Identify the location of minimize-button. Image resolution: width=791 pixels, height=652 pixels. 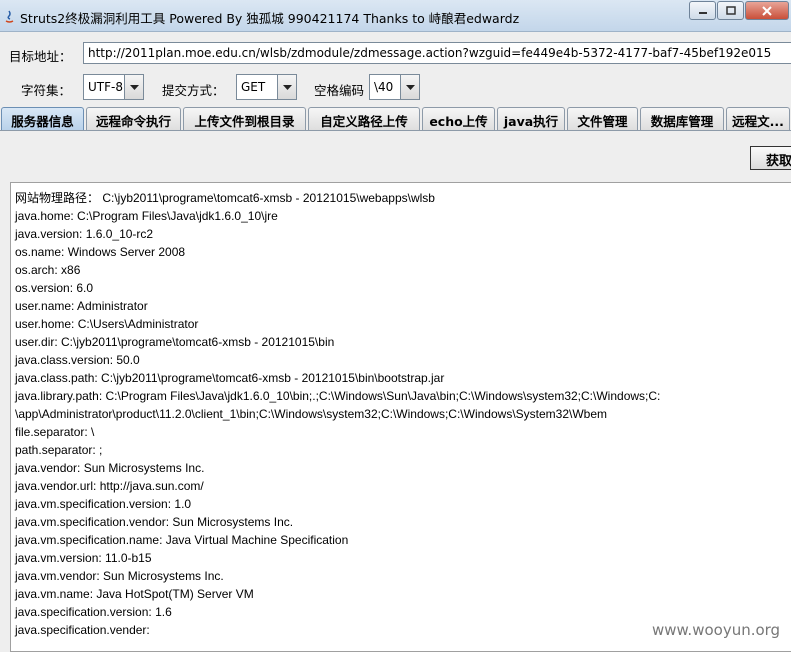
(702, 10).